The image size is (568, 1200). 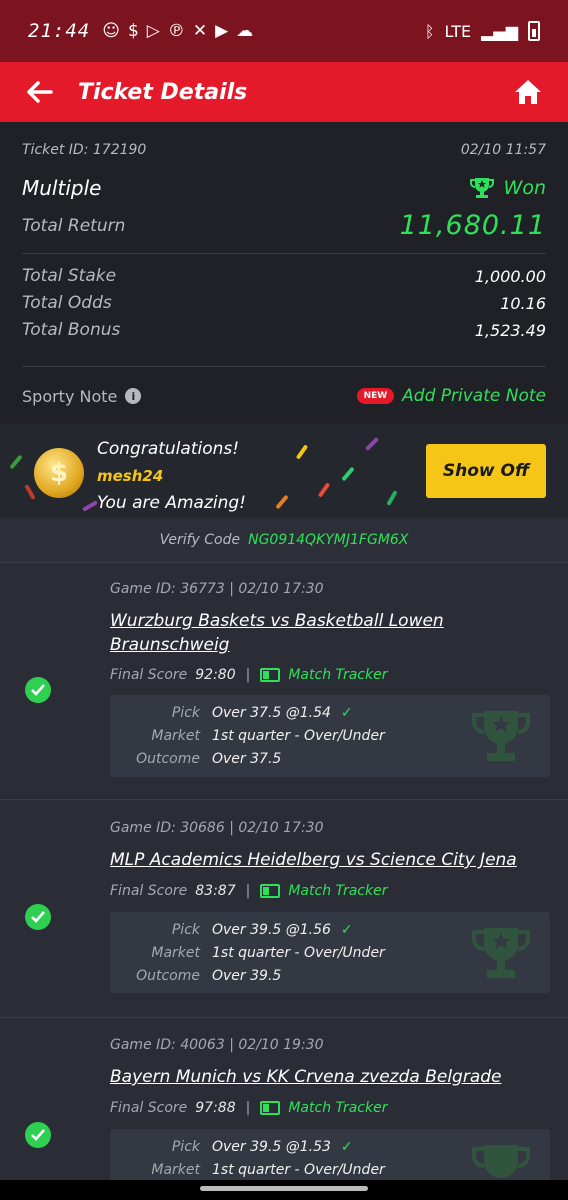 I want to click on system-icons: ᛒ LTE ▂▄▆, so click(x=482, y=31).